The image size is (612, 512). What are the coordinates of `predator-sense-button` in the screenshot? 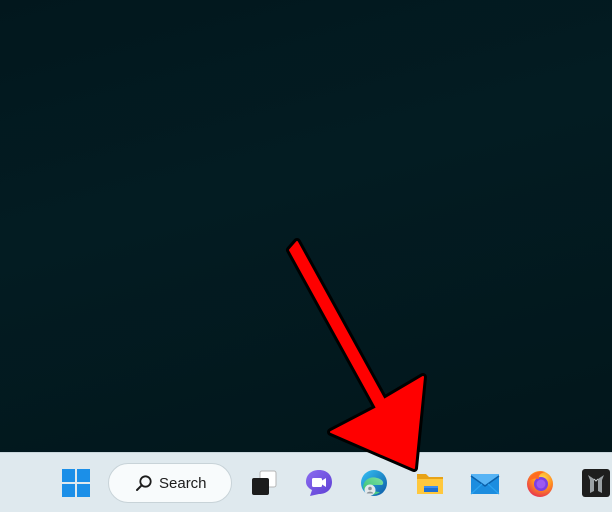 It's located at (593, 483).